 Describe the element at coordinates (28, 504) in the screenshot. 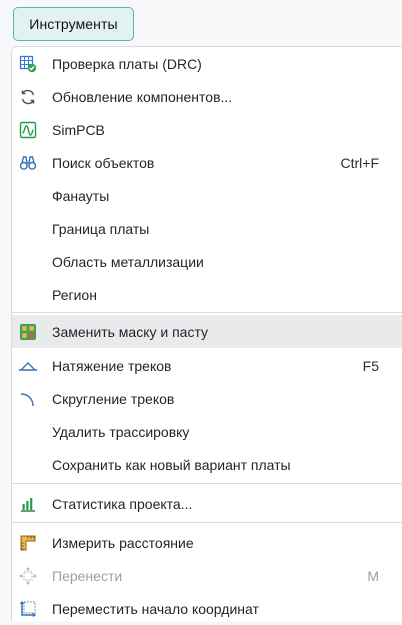

I see `bar-chart-icon` at that location.